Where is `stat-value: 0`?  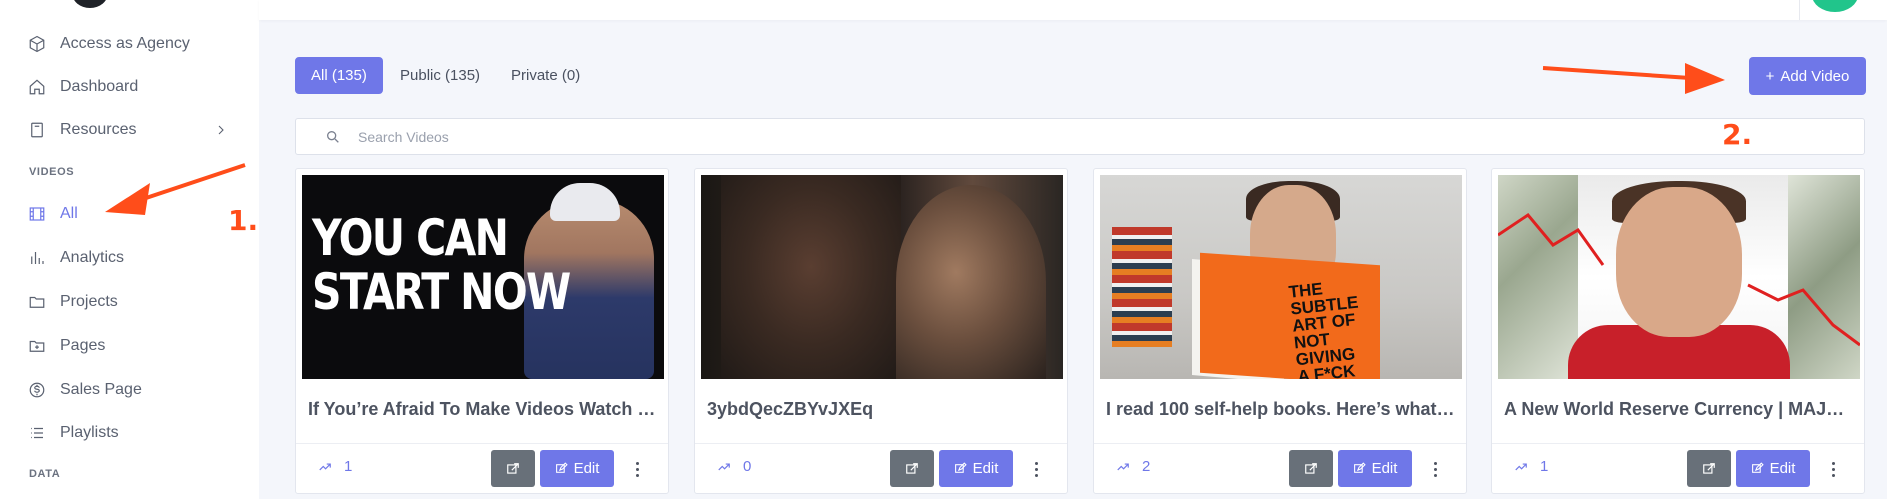
stat-value: 0 is located at coordinates (747, 466).